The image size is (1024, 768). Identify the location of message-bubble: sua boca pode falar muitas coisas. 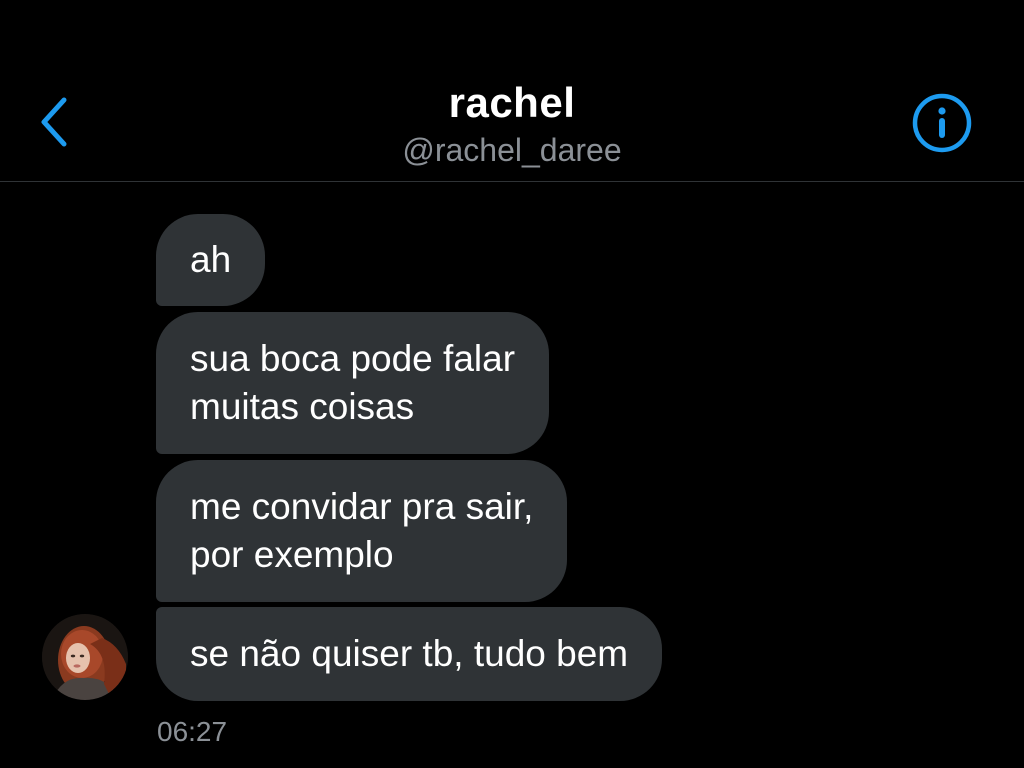
(353, 383).